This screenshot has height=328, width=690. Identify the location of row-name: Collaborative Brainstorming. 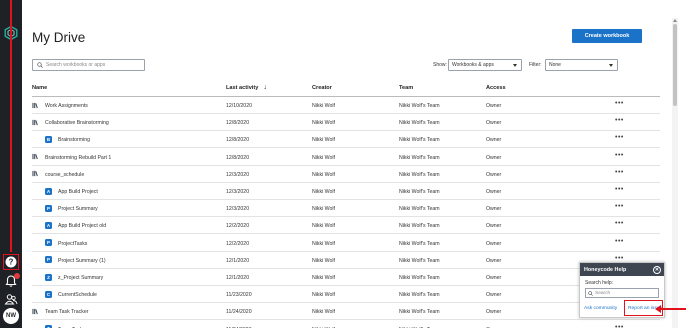
(77, 123).